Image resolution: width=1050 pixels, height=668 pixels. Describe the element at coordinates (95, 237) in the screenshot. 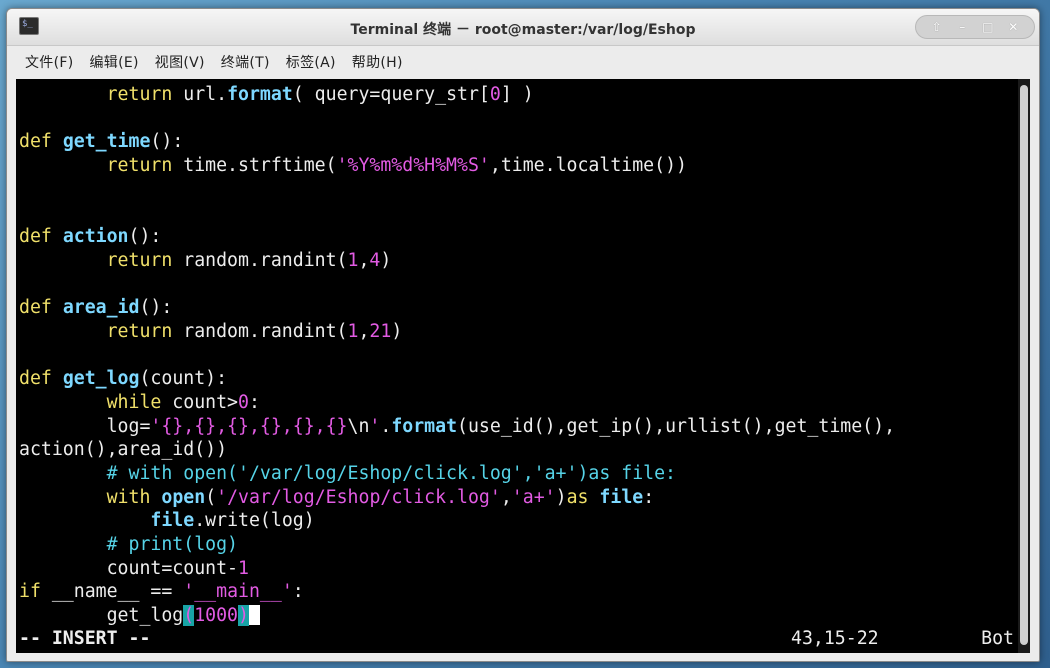

I see `code-token: action` at that location.